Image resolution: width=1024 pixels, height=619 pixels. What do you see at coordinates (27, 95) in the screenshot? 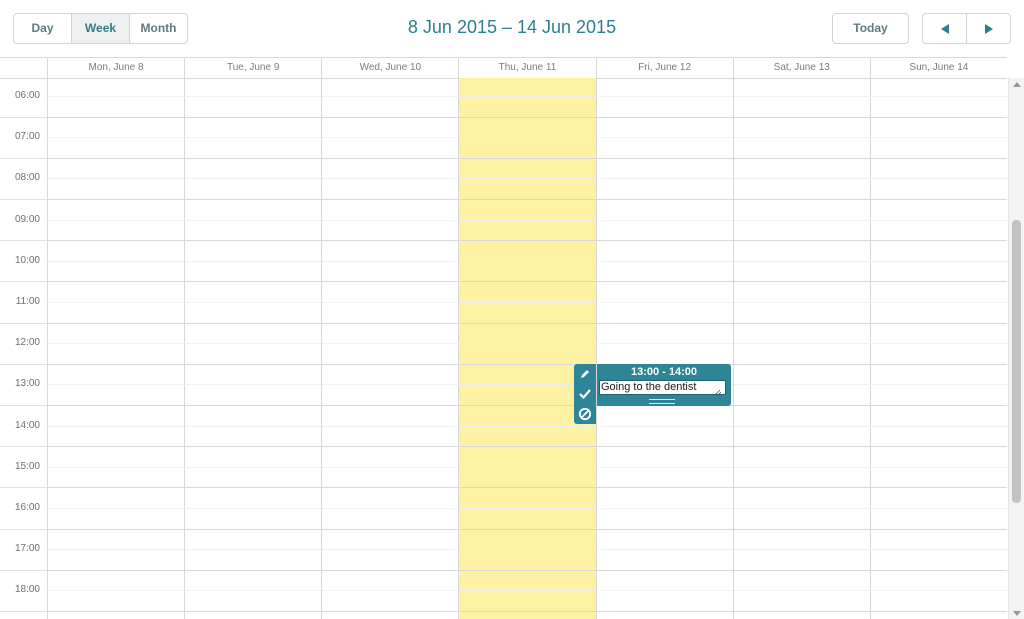
I see `time-label: 06:00` at bounding box center [27, 95].